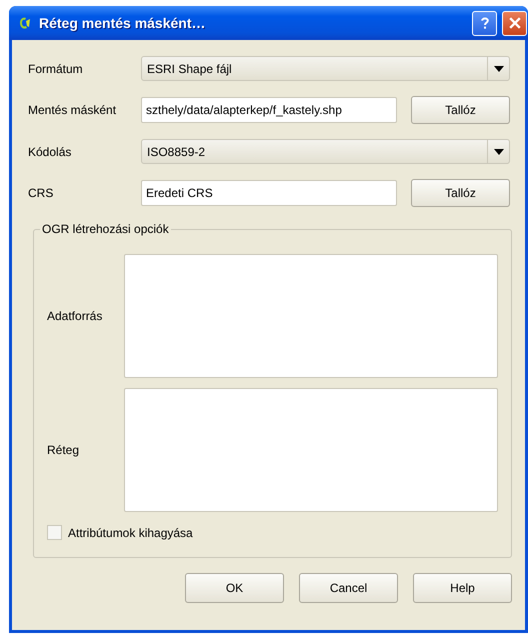 Image resolution: width=528 pixels, height=635 pixels. I want to click on checkbox-label: Attribútumok kihagyása, so click(130, 533).